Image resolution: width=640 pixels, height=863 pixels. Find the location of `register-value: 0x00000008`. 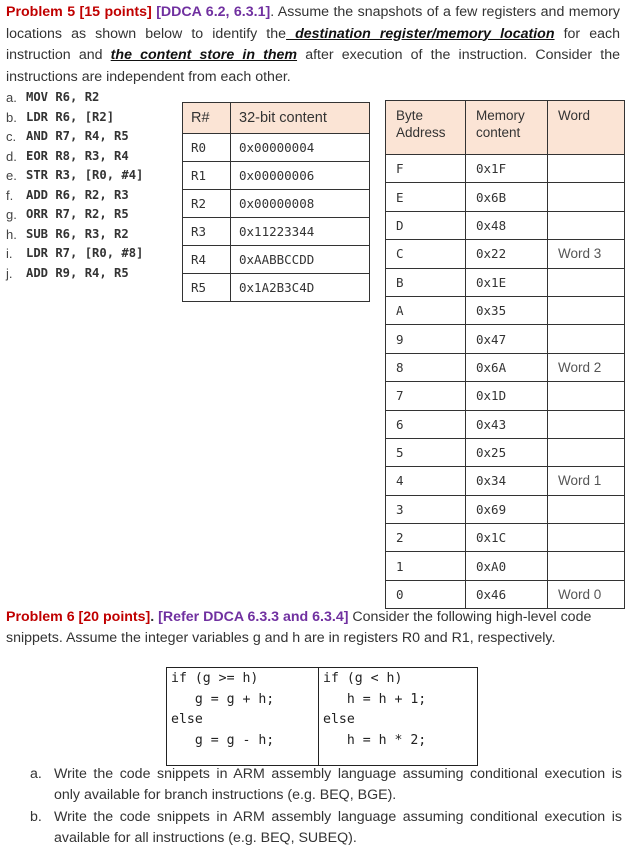

register-value: 0x00000008 is located at coordinates (300, 203).